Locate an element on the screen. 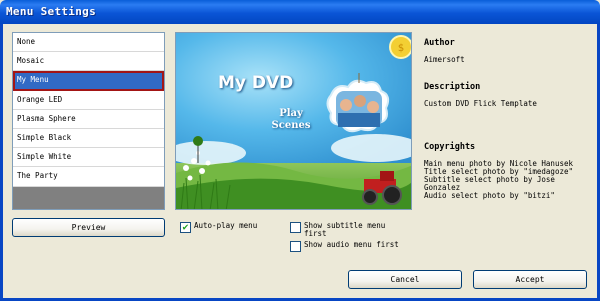 The image size is (600, 301). list-item-mosaic: Mosaic is located at coordinates (88, 62).